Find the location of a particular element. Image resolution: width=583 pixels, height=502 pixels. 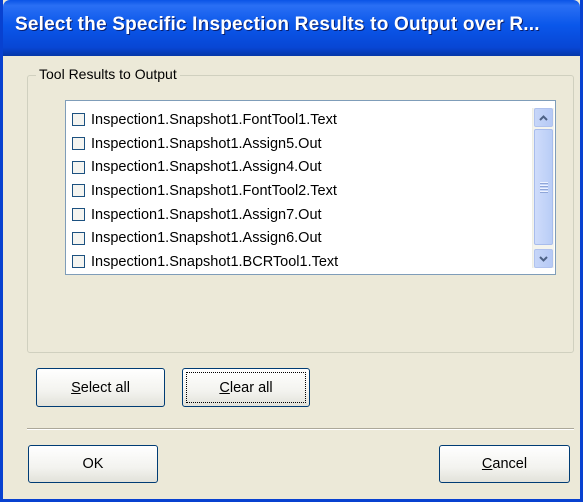

list-item-label: Inspection1.Snapshot1.Assign5.Out is located at coordinates (206, 143).